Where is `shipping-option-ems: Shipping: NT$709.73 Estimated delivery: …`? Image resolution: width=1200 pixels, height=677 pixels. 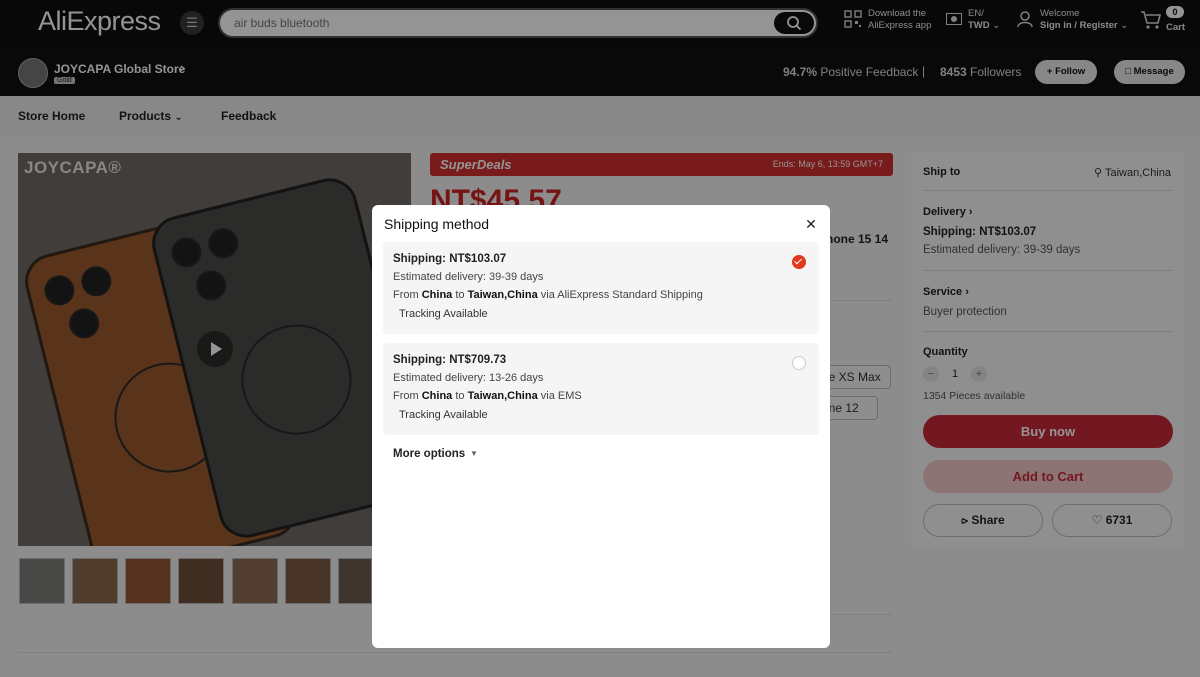
shipping-option-ems: Shipping: NT$709.73 Estimated delivery: … is located at coordinates (601, 389).